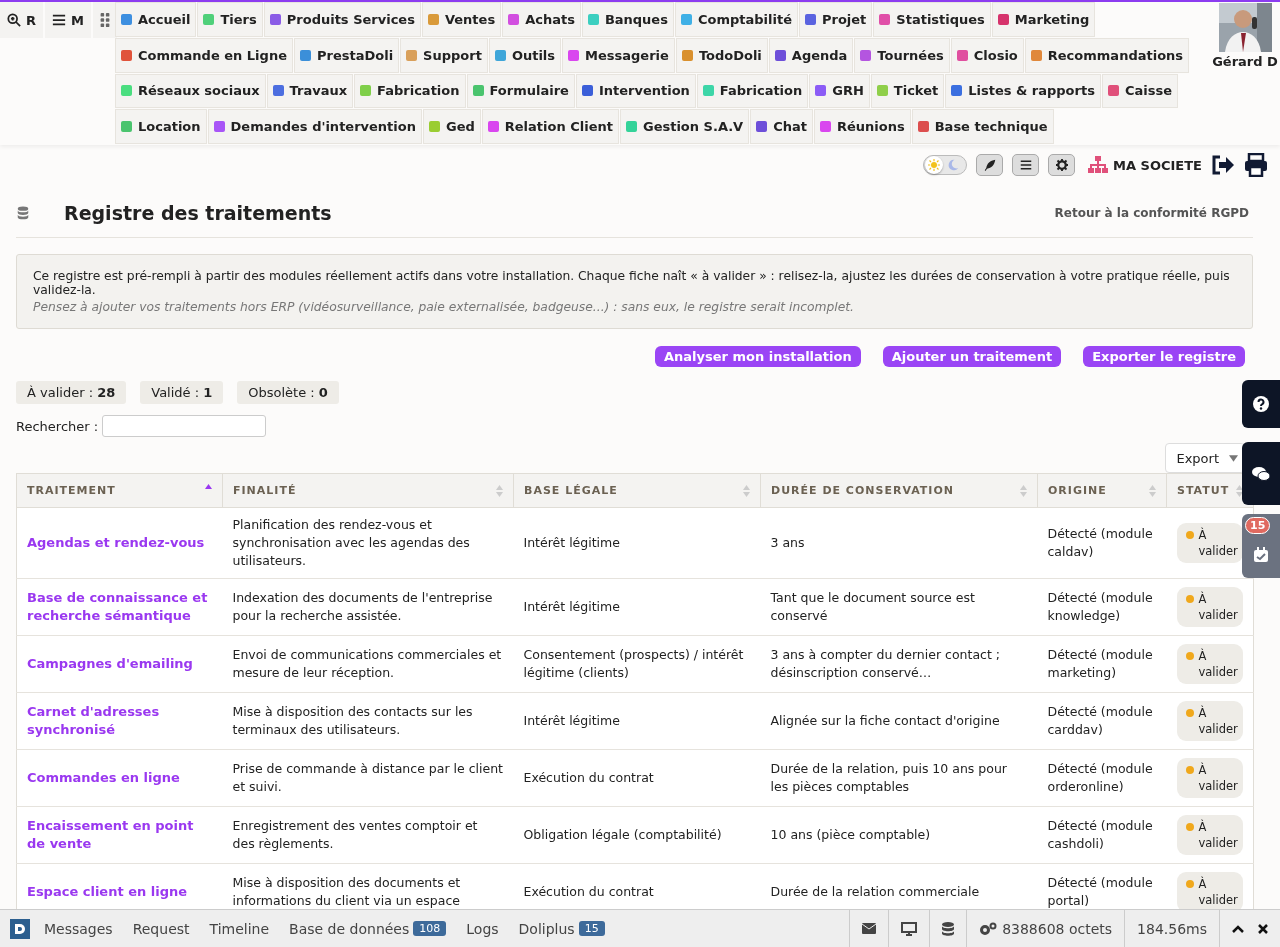  What do you see at coordinates (1151, 213) in the screenshot?
I see `back-link: Retour à la conformité RGPD` at bounding box center [1151, 213].